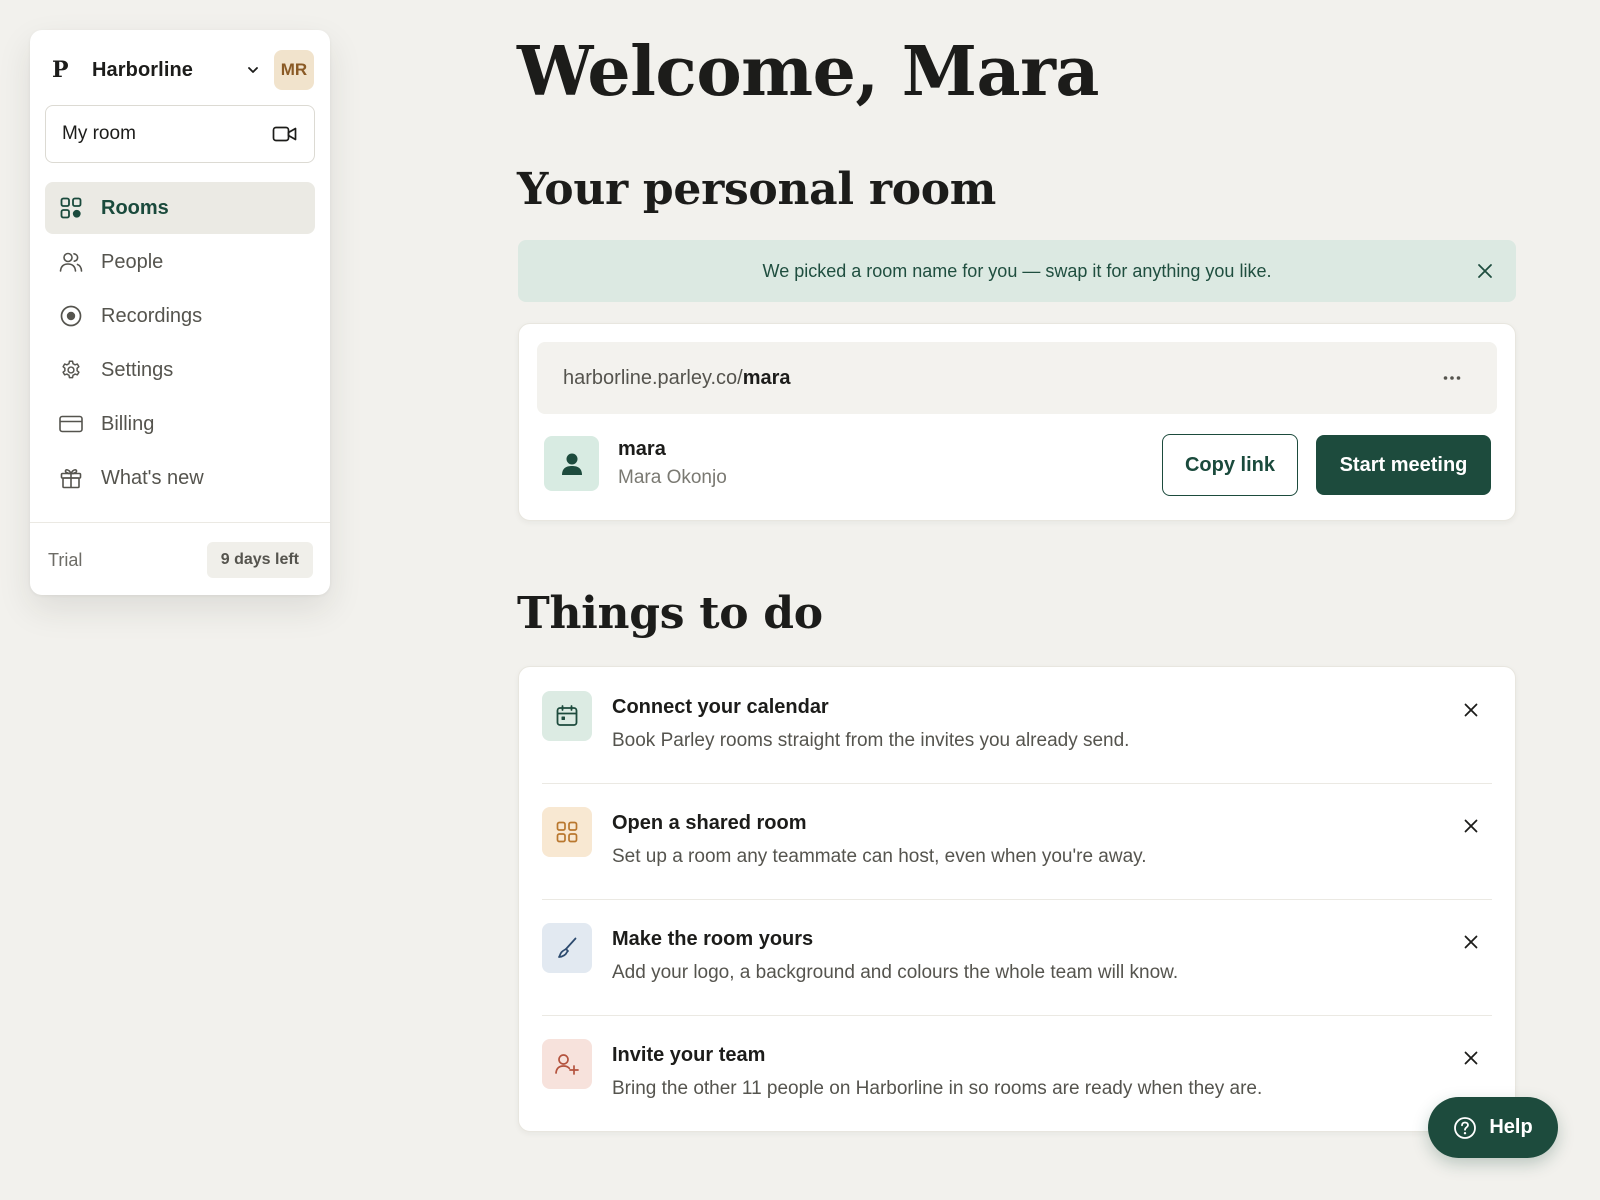 The width and height of the screenshot is (1600, 1200). What do you see at coordinates (709, 823) in the screenshot?
I see `todo-title: Open a shared room` at bounding box center [709, 823].